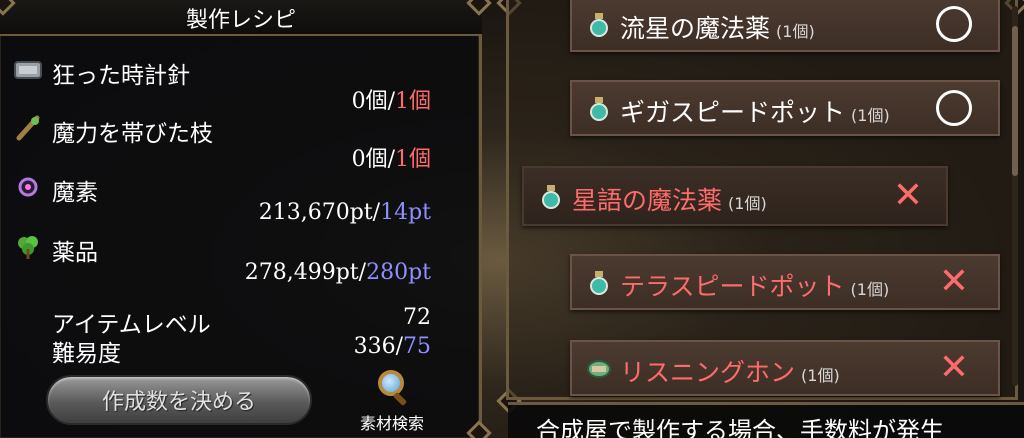 The image size is (1024, 438). What do you see at coordinates (405, 212) in the screenshot?
I see `need-count: 14pt` at bounding box center [405, 212].